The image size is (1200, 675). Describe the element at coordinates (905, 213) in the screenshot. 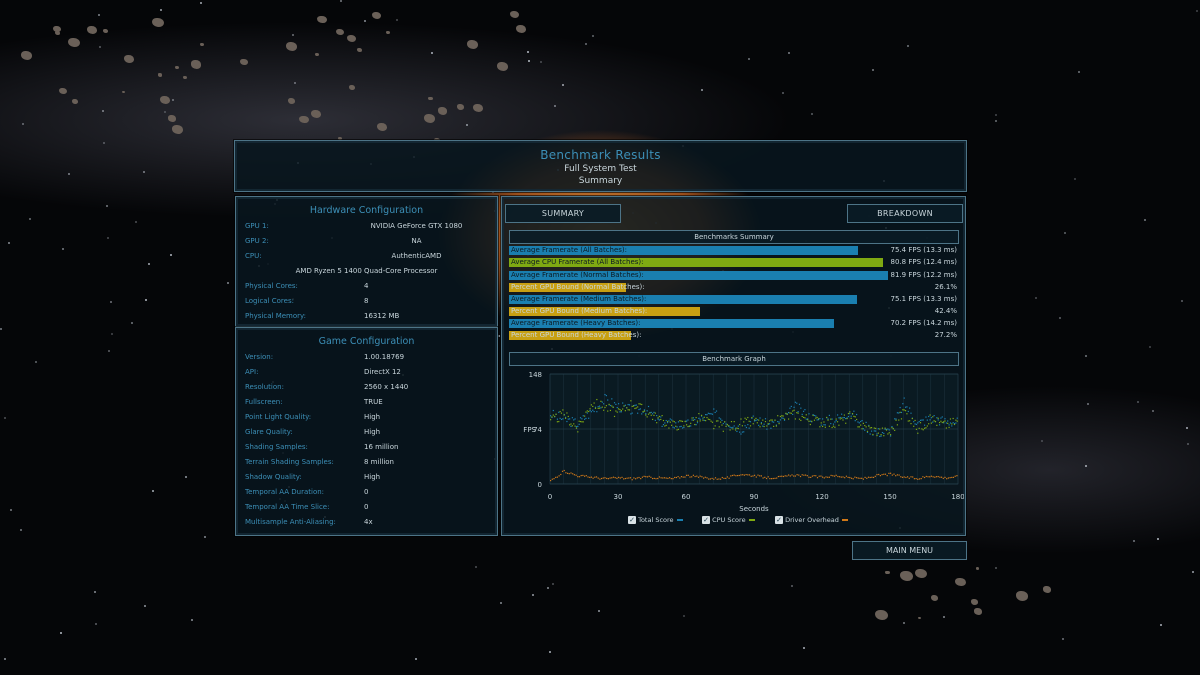

I see `tab-breakdown: BREAKDOWN` at that location.